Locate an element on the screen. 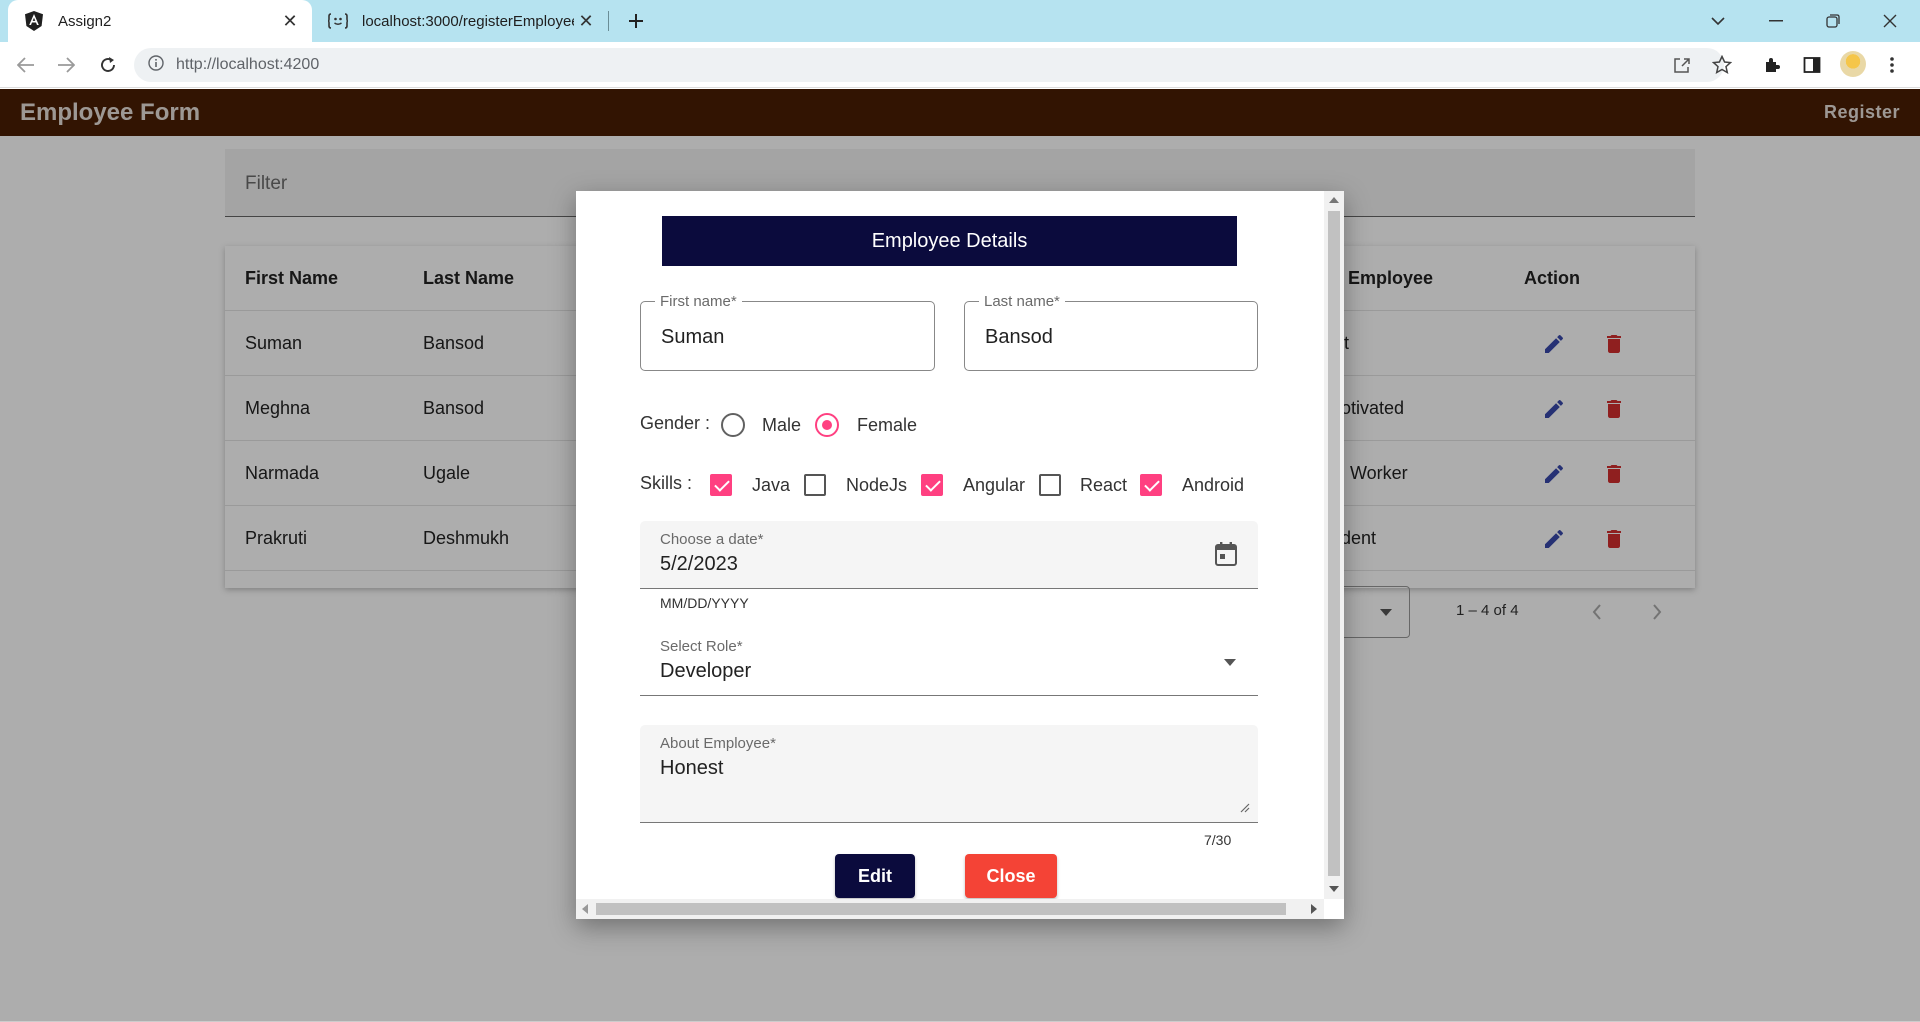 The height and width of the screenshot is (1022, 1920). scroll-right-arrow-icon is located at coordinates (1314, 909).